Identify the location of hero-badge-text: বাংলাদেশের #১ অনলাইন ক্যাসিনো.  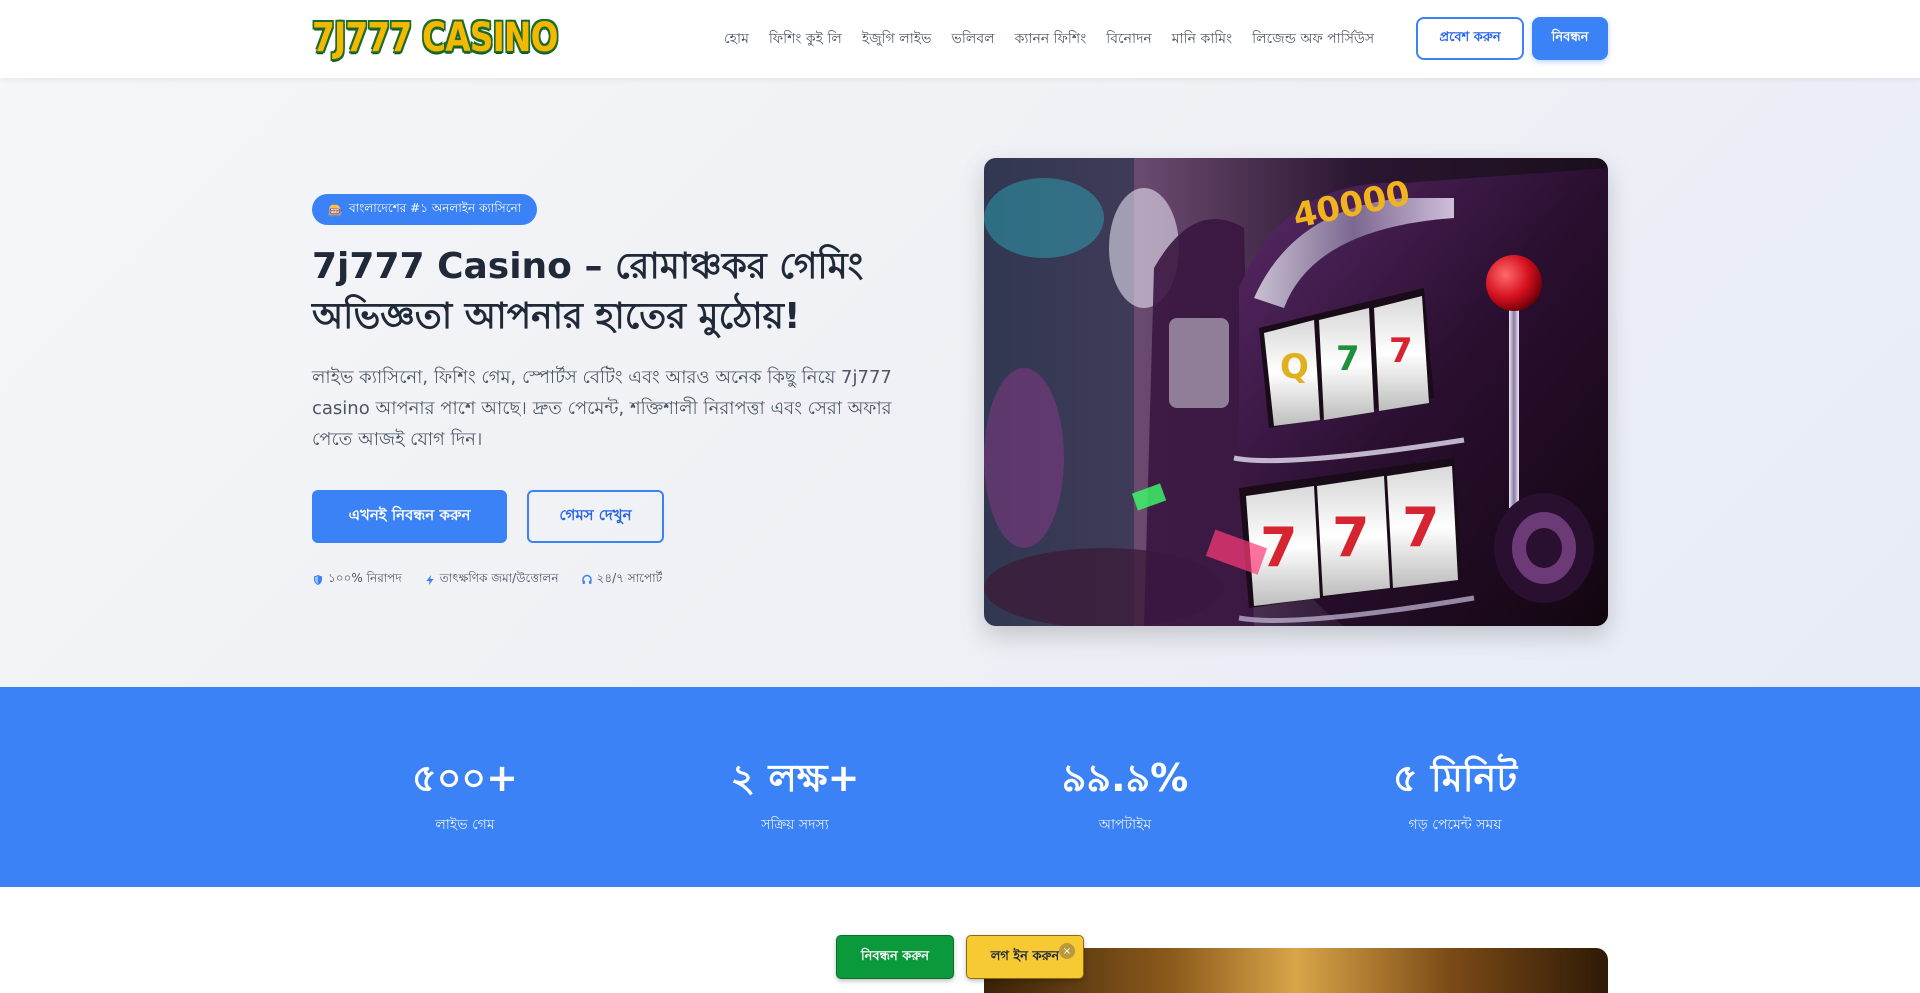
(435, 207).